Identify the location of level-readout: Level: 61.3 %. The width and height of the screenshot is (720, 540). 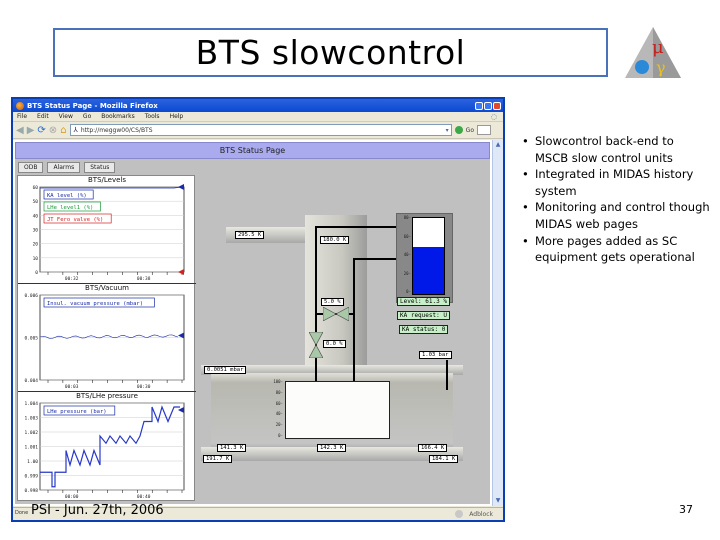
(423, 301).